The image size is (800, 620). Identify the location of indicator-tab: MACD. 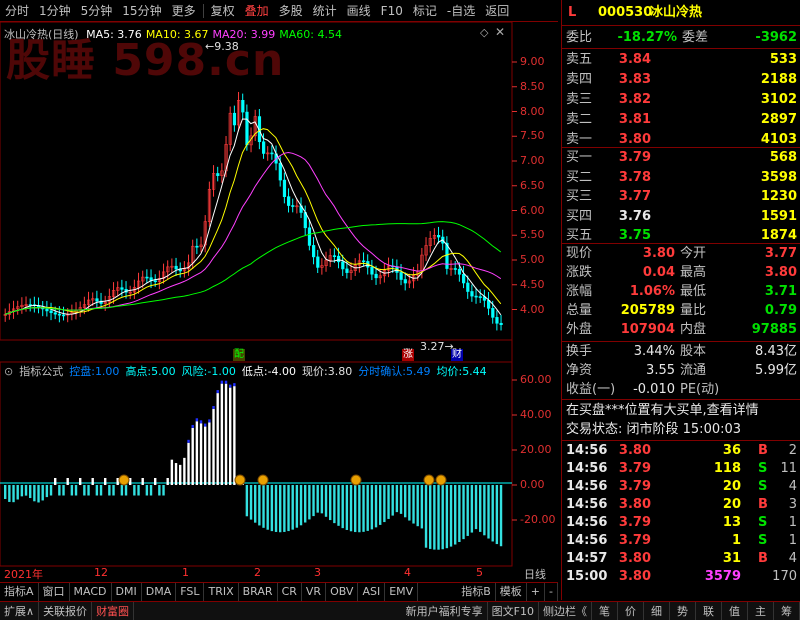
(91, 591).